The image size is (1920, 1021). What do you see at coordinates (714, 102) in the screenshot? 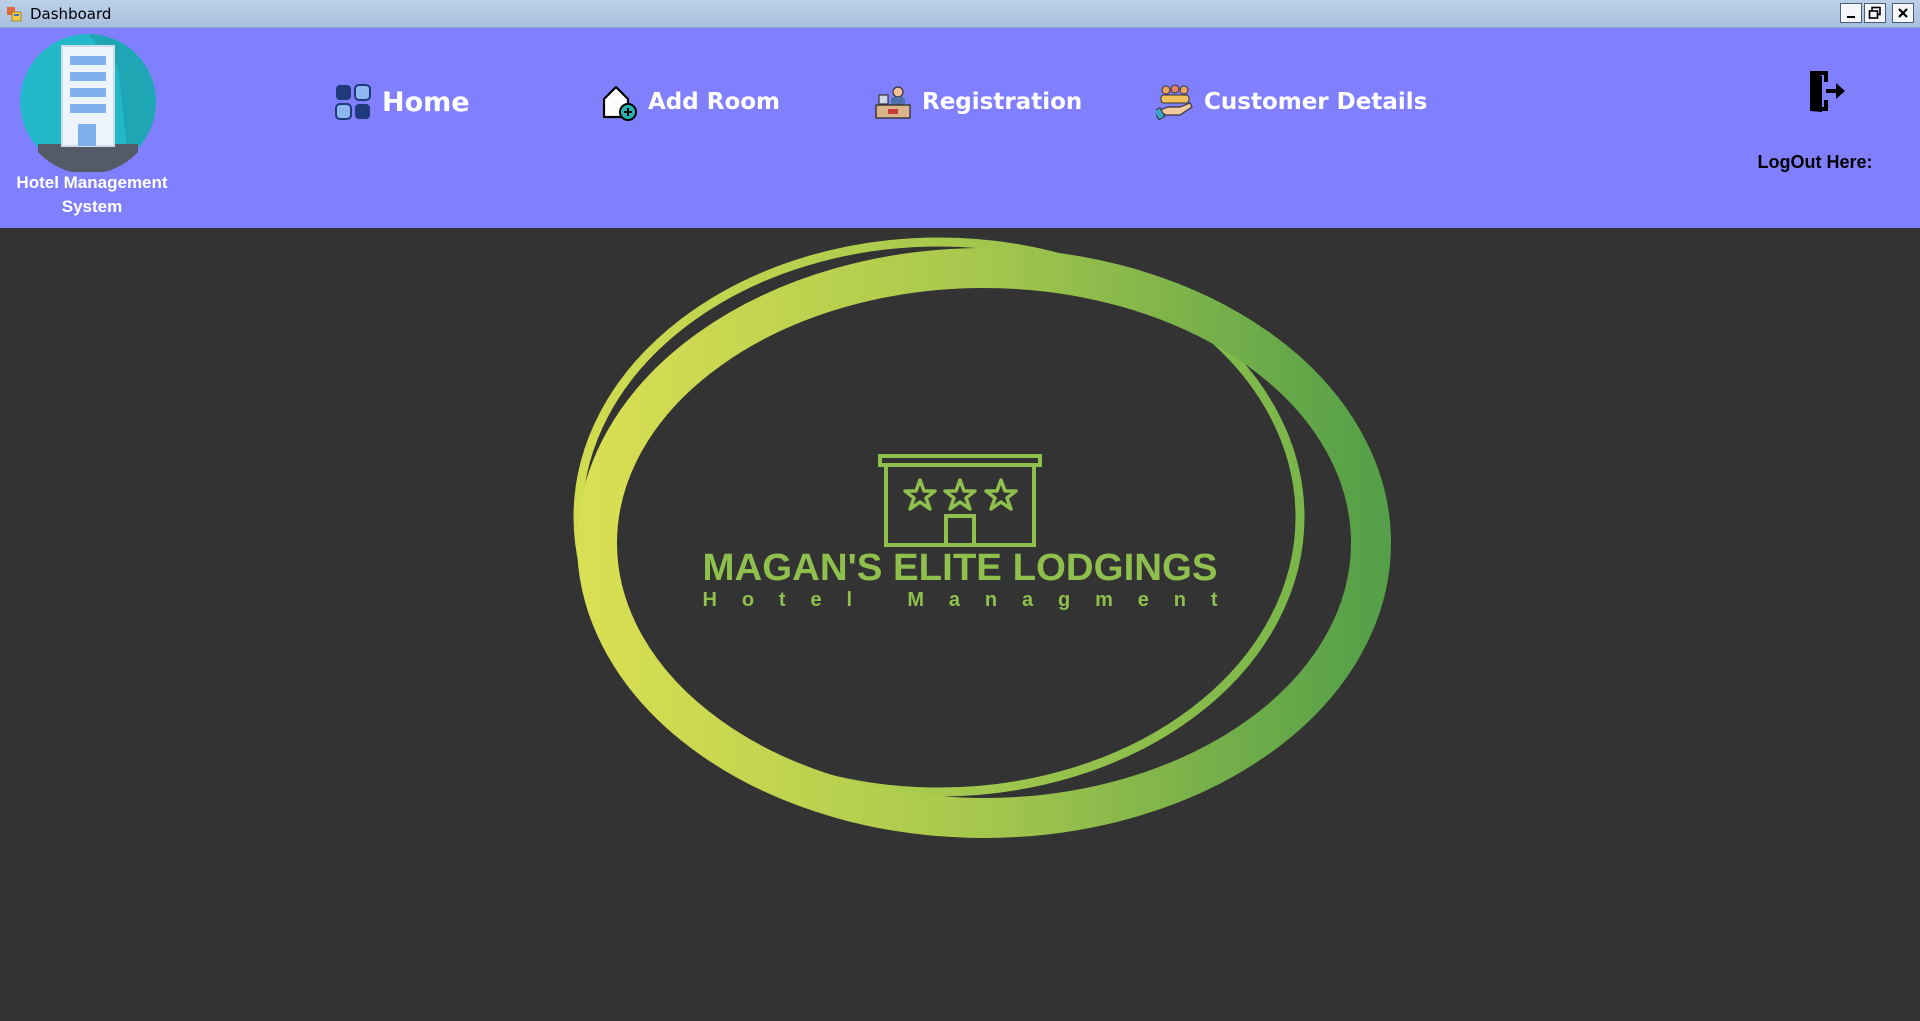
I see `nav-add-room-label: Add Room` at bounding box center [714, 102].